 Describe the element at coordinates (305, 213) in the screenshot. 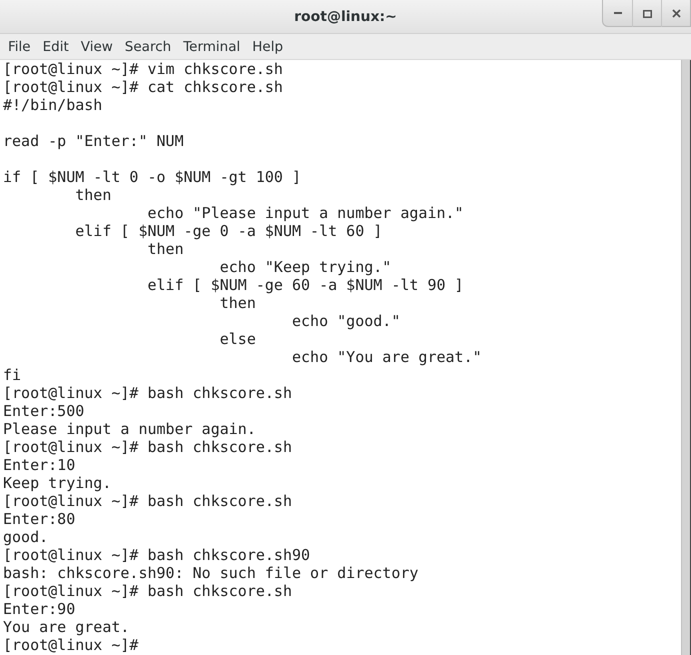

I see `terminal-line: echo "Please input a number again."` at that location.